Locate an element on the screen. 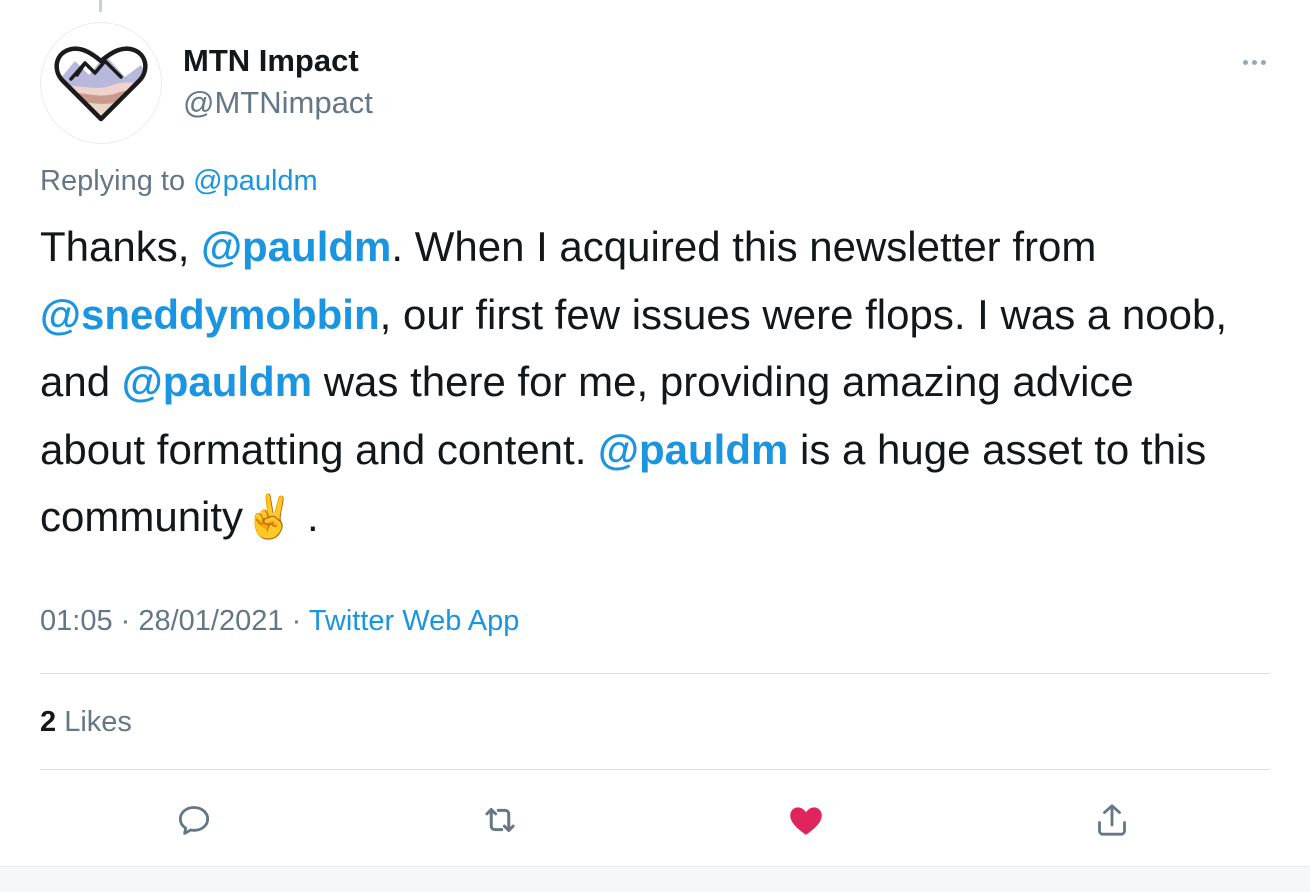 This screenshot has width=1310, height=892. like-button is located at coordinates (806, 820).